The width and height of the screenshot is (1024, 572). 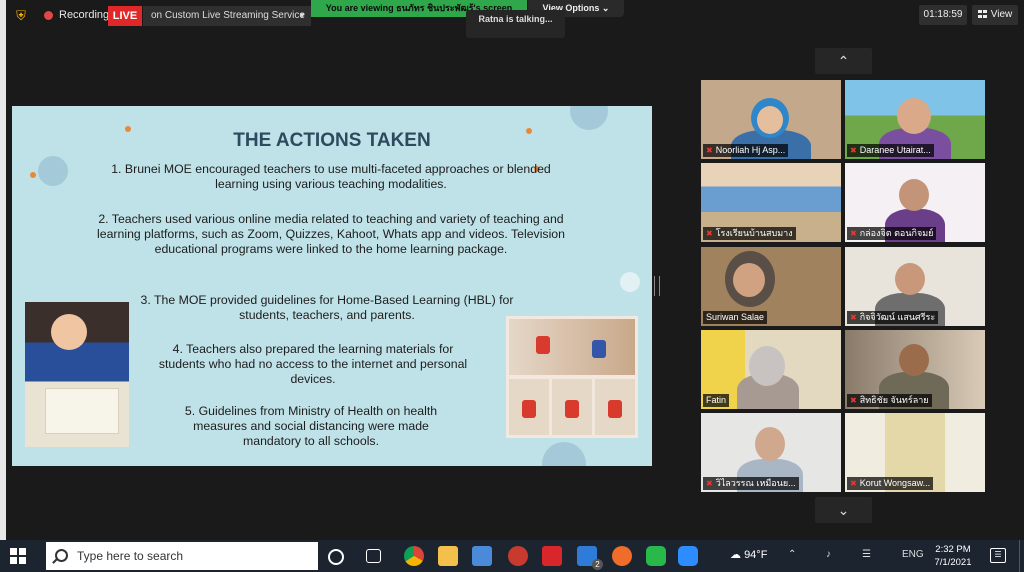 I want to click on firefox-icon, so click(x=622, y=556).